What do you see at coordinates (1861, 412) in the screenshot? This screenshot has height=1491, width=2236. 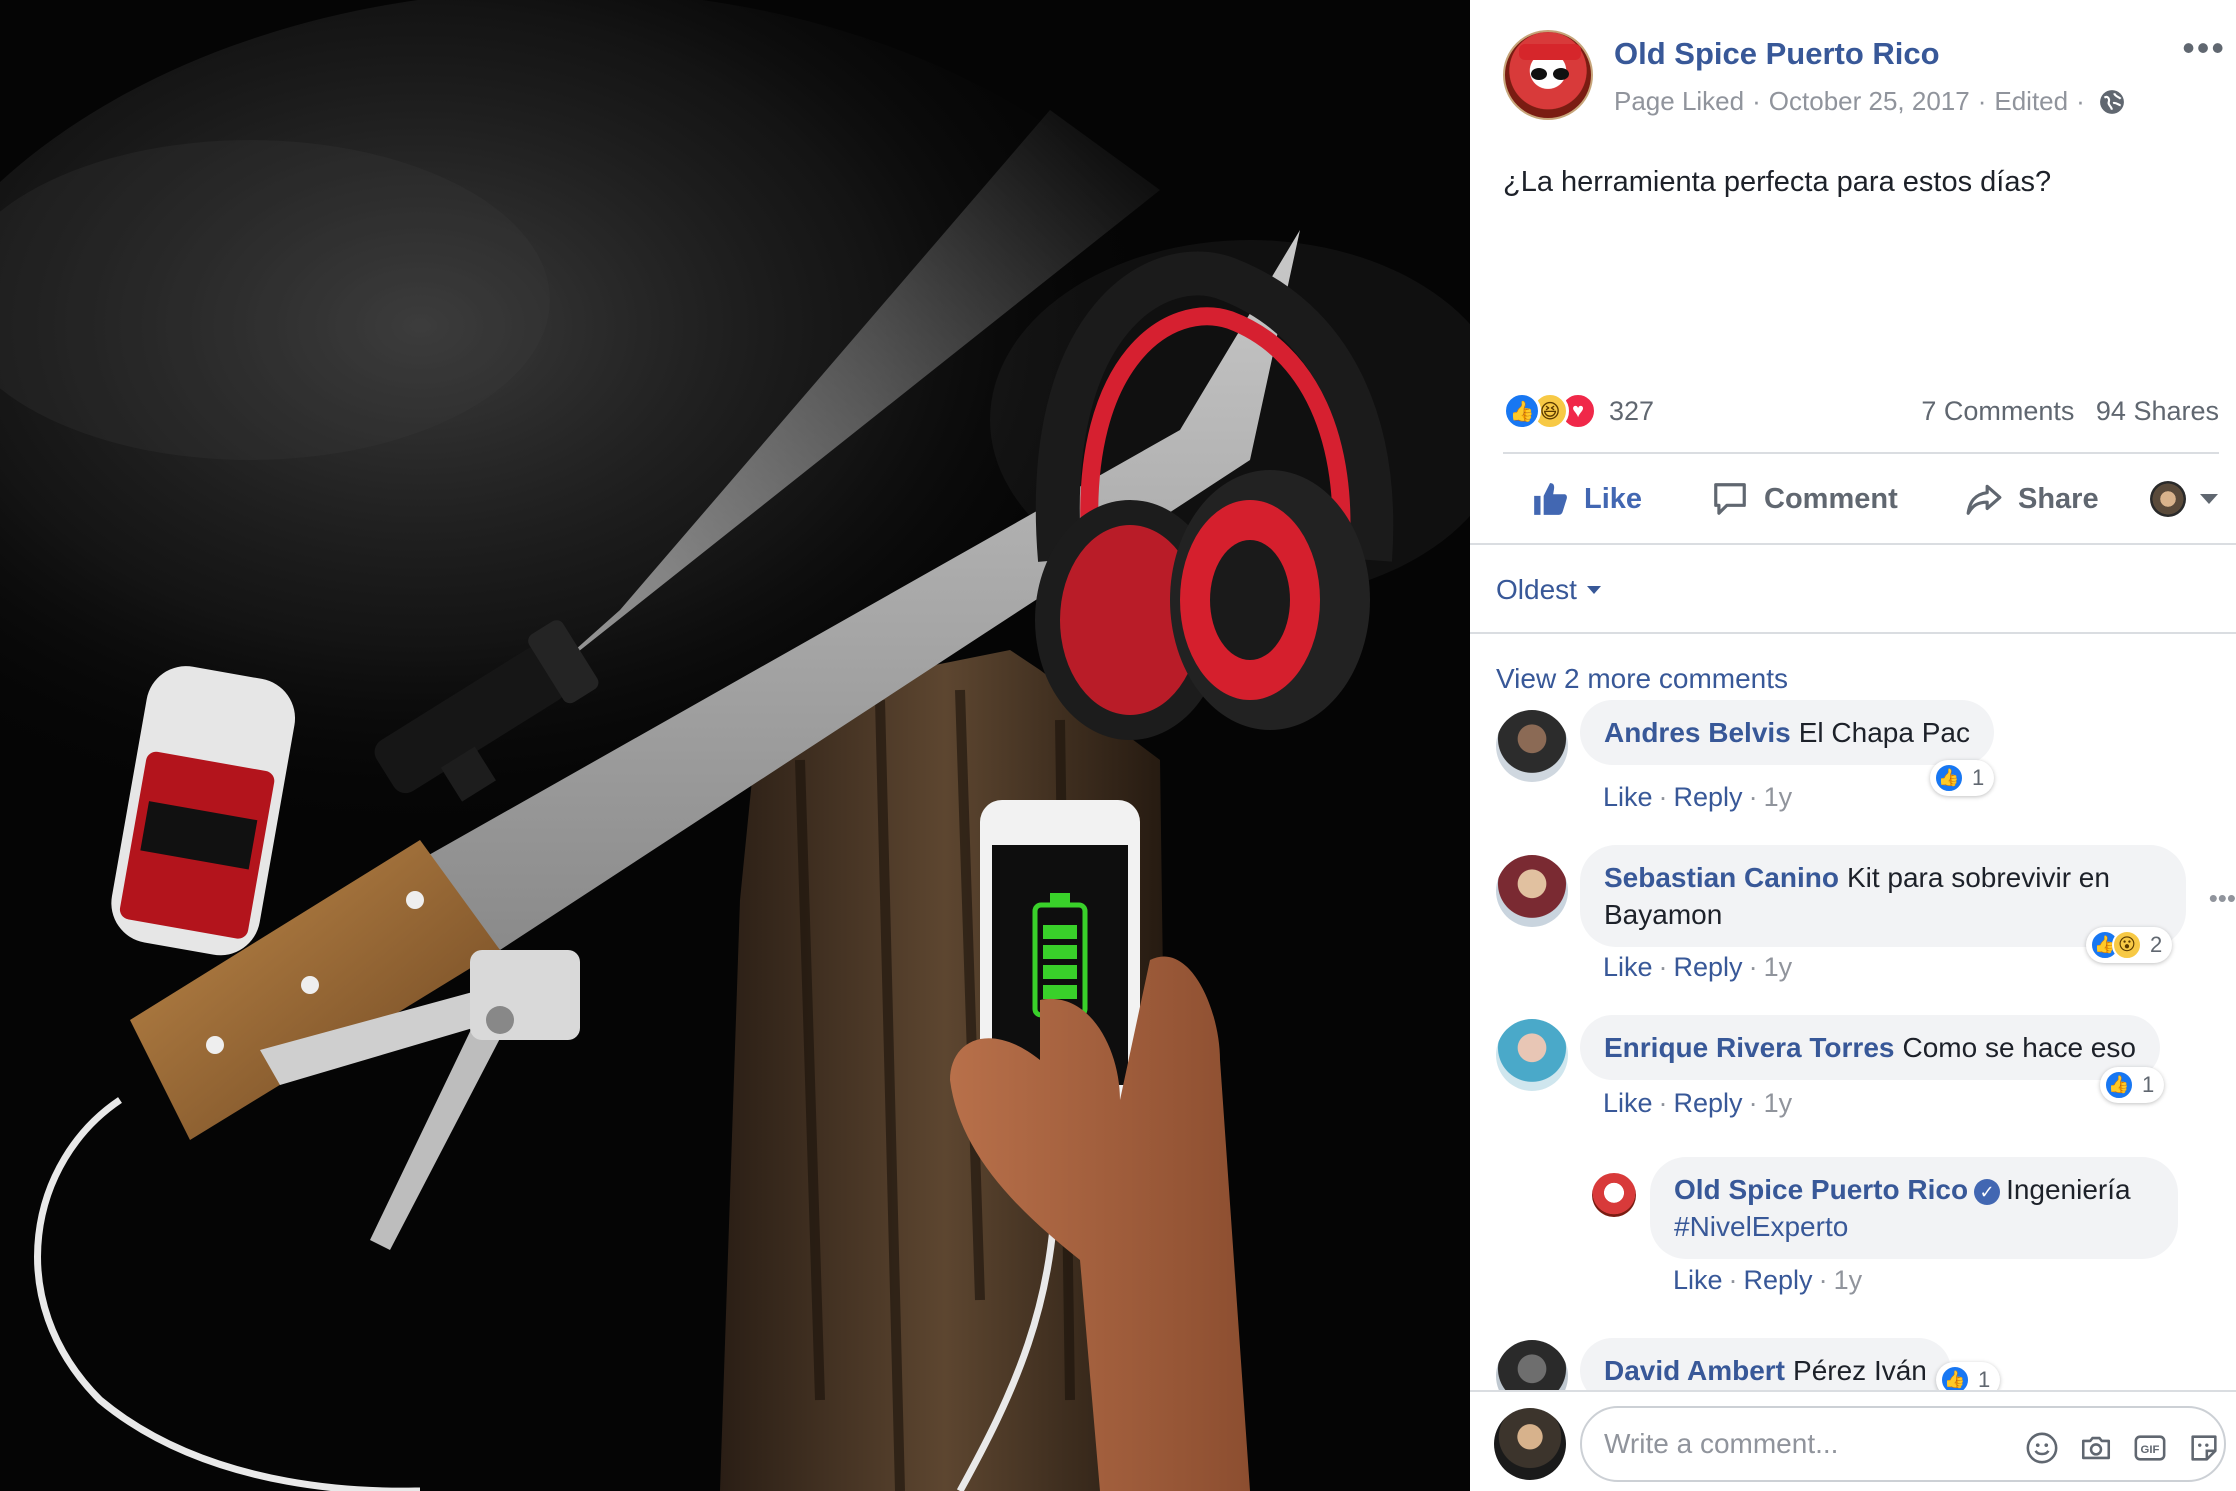 I see `post-stats: 👍 😆 ♥ 327 7 Comments 94 Shares` at bounding box center [1861, 412].